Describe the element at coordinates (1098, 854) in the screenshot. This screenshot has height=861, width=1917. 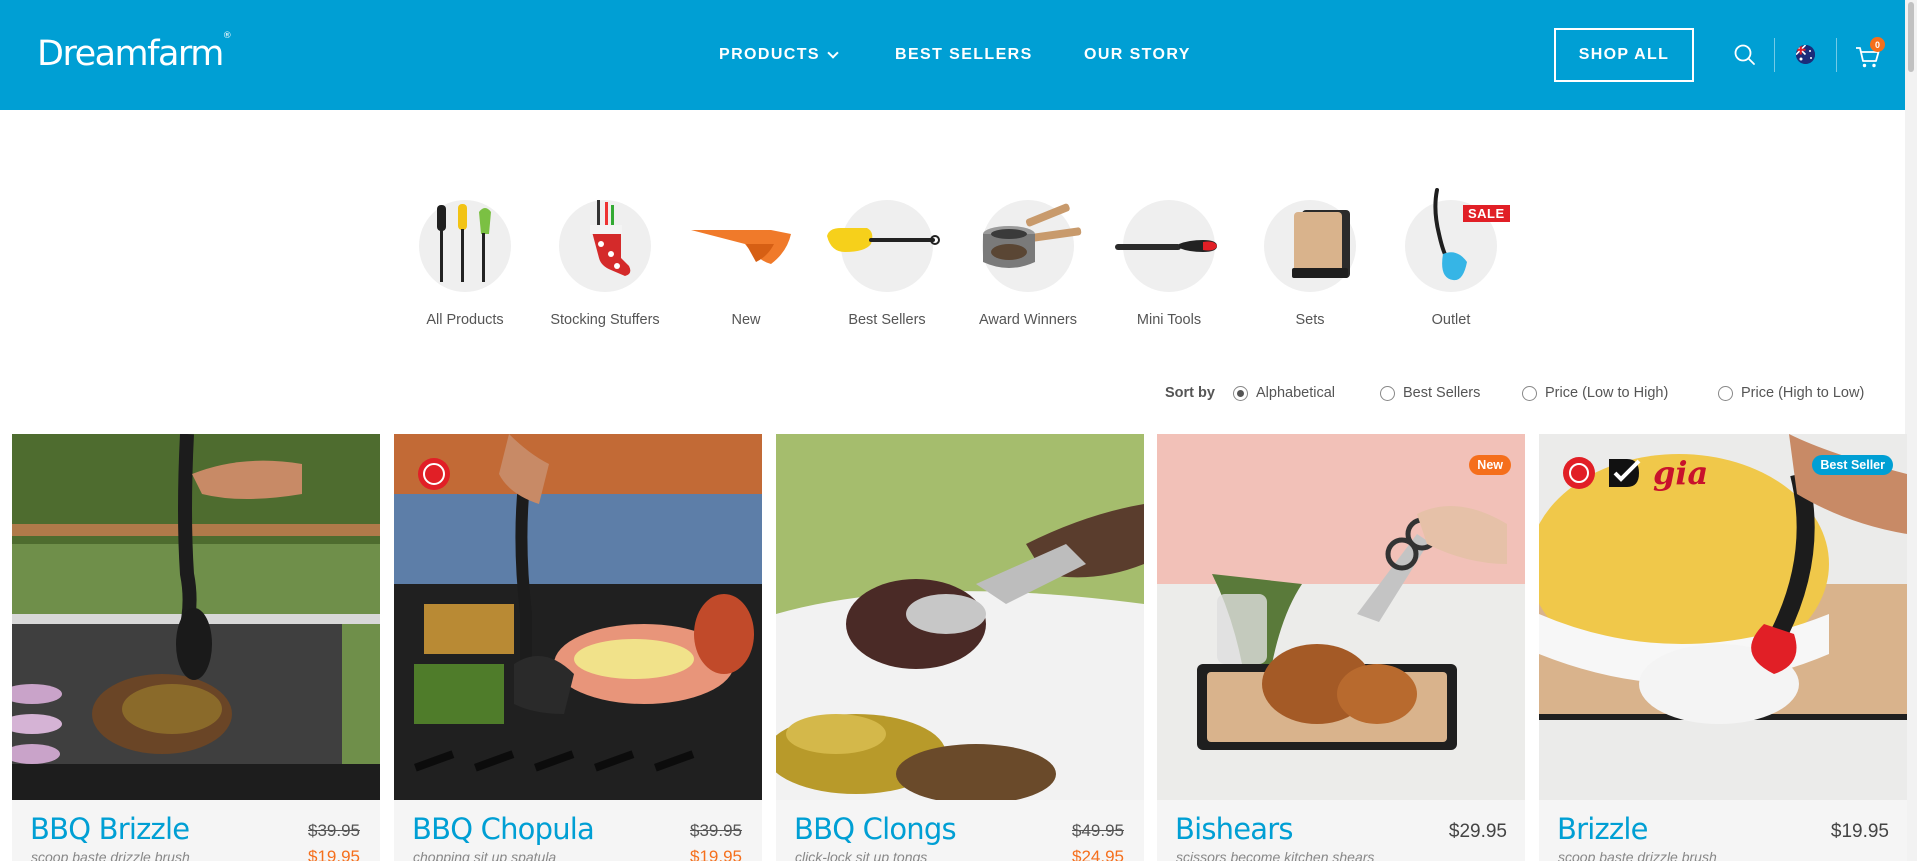
I see `sale-price: $24.95` at that location.